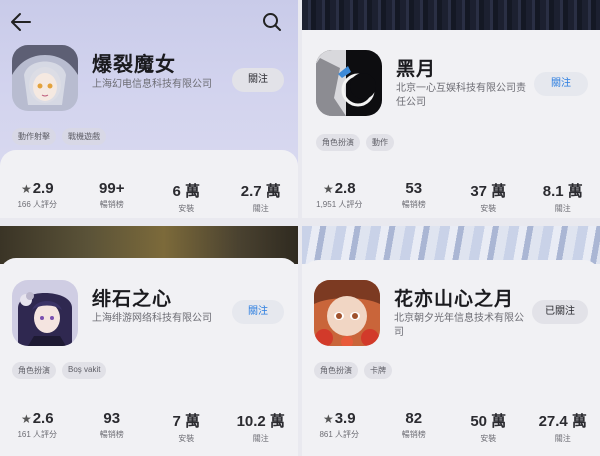 The width and height of the screenshot is (600, 456). What do you see at coordinates (112, 197) in the screenshot?
I see `stat-bestseller: 99+ 暢销榜` at bounding box center [112, 197].